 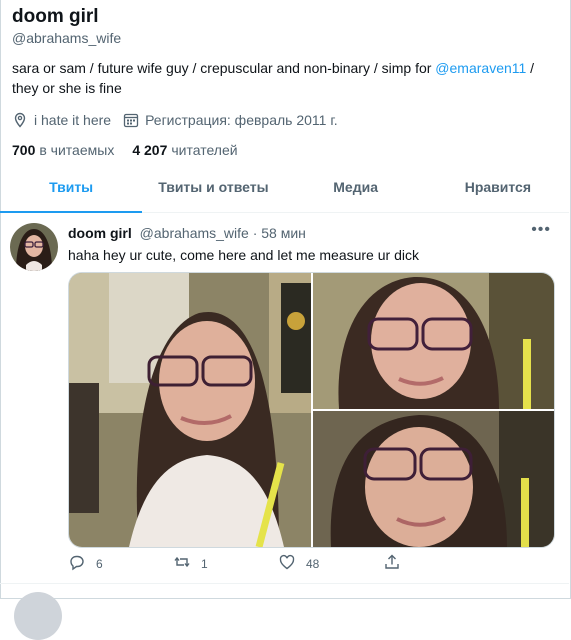 What do you see at coordinates (213, 187) in the screenshot?
I see `tab-tweets-and-replies: Твиты и ответы` at bounding box center [213, 187].